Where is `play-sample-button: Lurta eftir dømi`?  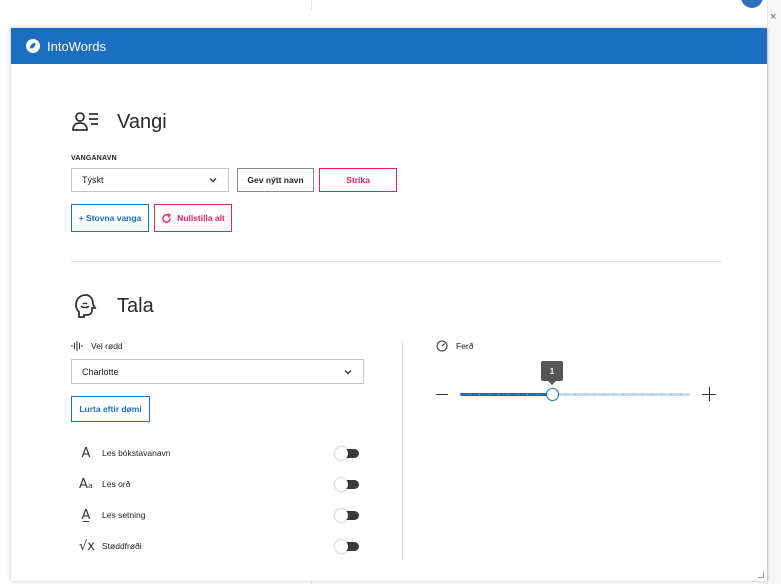 play-sample-button: Lurta eftir dømi is located at coordinates (110, 409).